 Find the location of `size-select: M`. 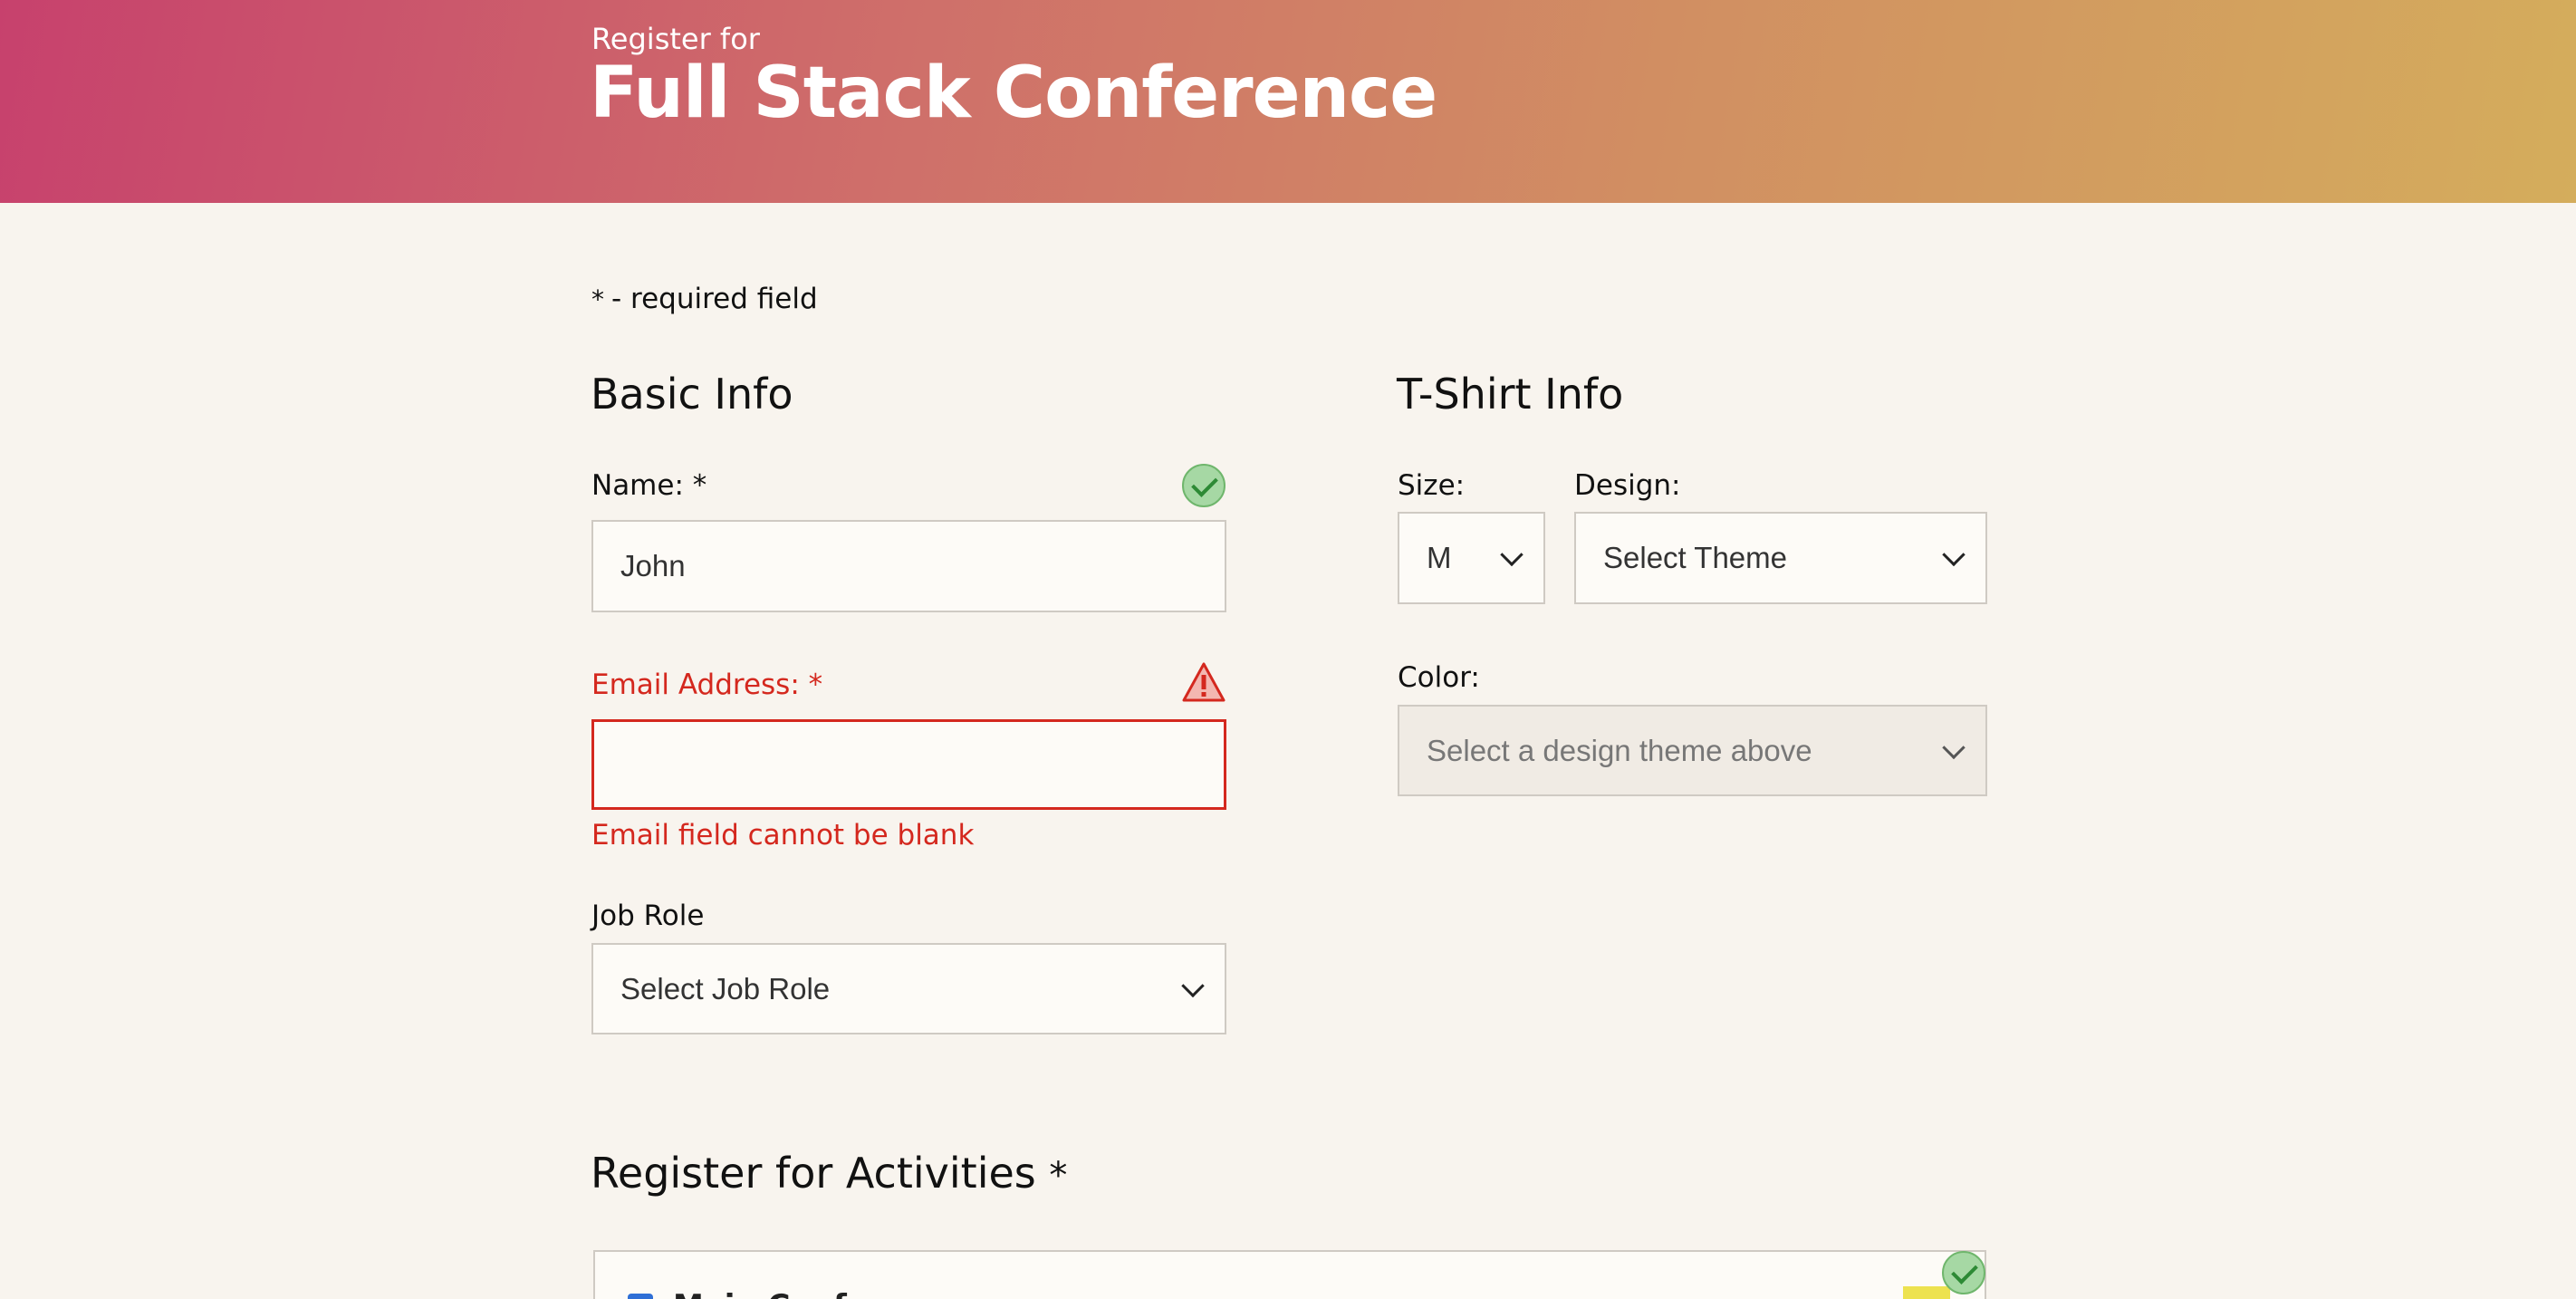

size-select: M is located at coordinates (1471, 558).